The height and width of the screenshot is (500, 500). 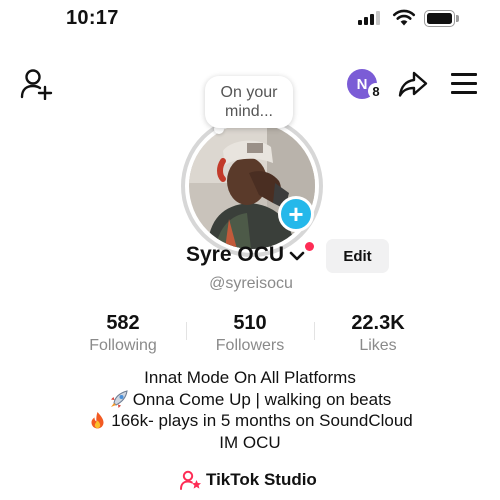 I want to click on status-time: 10:17, so click(x=92, y=18).